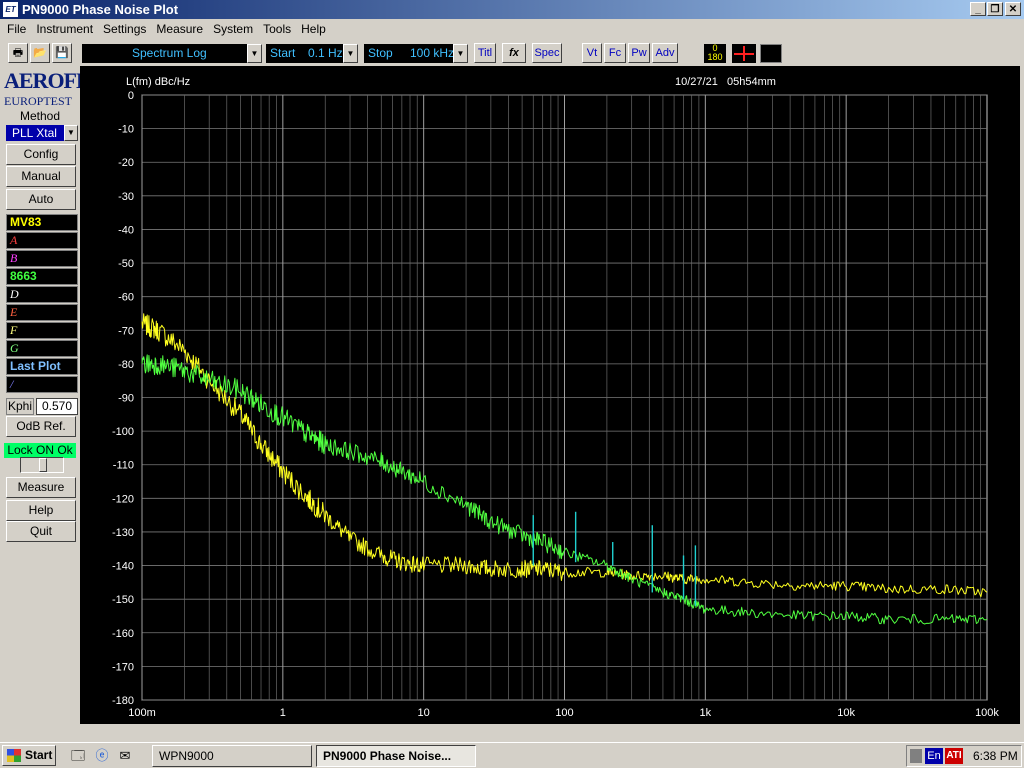 The image size is (1024, 768). I want to click on minimize-button: _, so click(978, 9).